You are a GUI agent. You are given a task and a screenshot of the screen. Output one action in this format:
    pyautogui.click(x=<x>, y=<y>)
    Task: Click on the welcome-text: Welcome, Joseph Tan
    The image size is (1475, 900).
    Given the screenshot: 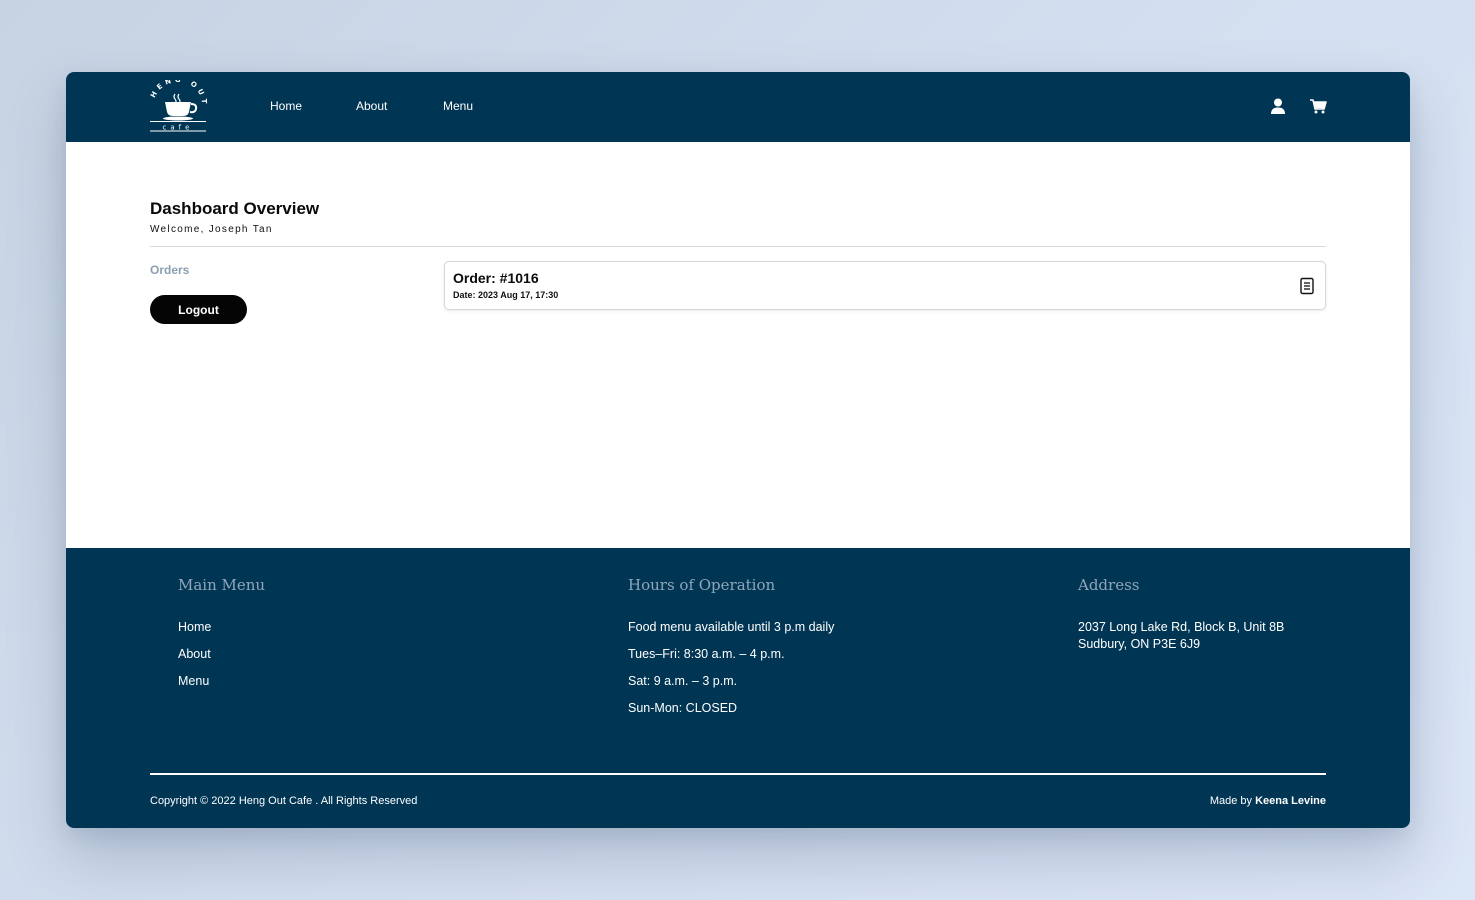 What is the action you would take?
    pyautogui.click(x=211, y=229)
    